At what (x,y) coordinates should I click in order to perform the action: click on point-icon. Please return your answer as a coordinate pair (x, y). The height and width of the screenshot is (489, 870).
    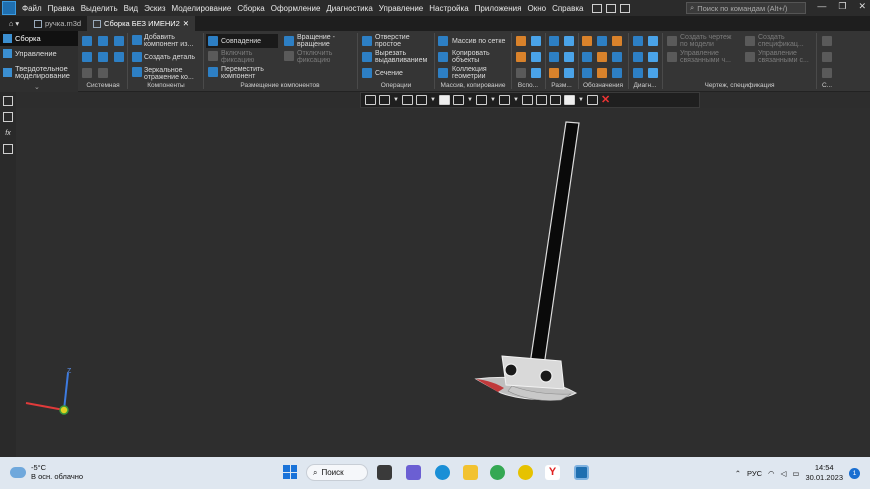
    Looking at the image, I should click on (521, 57).